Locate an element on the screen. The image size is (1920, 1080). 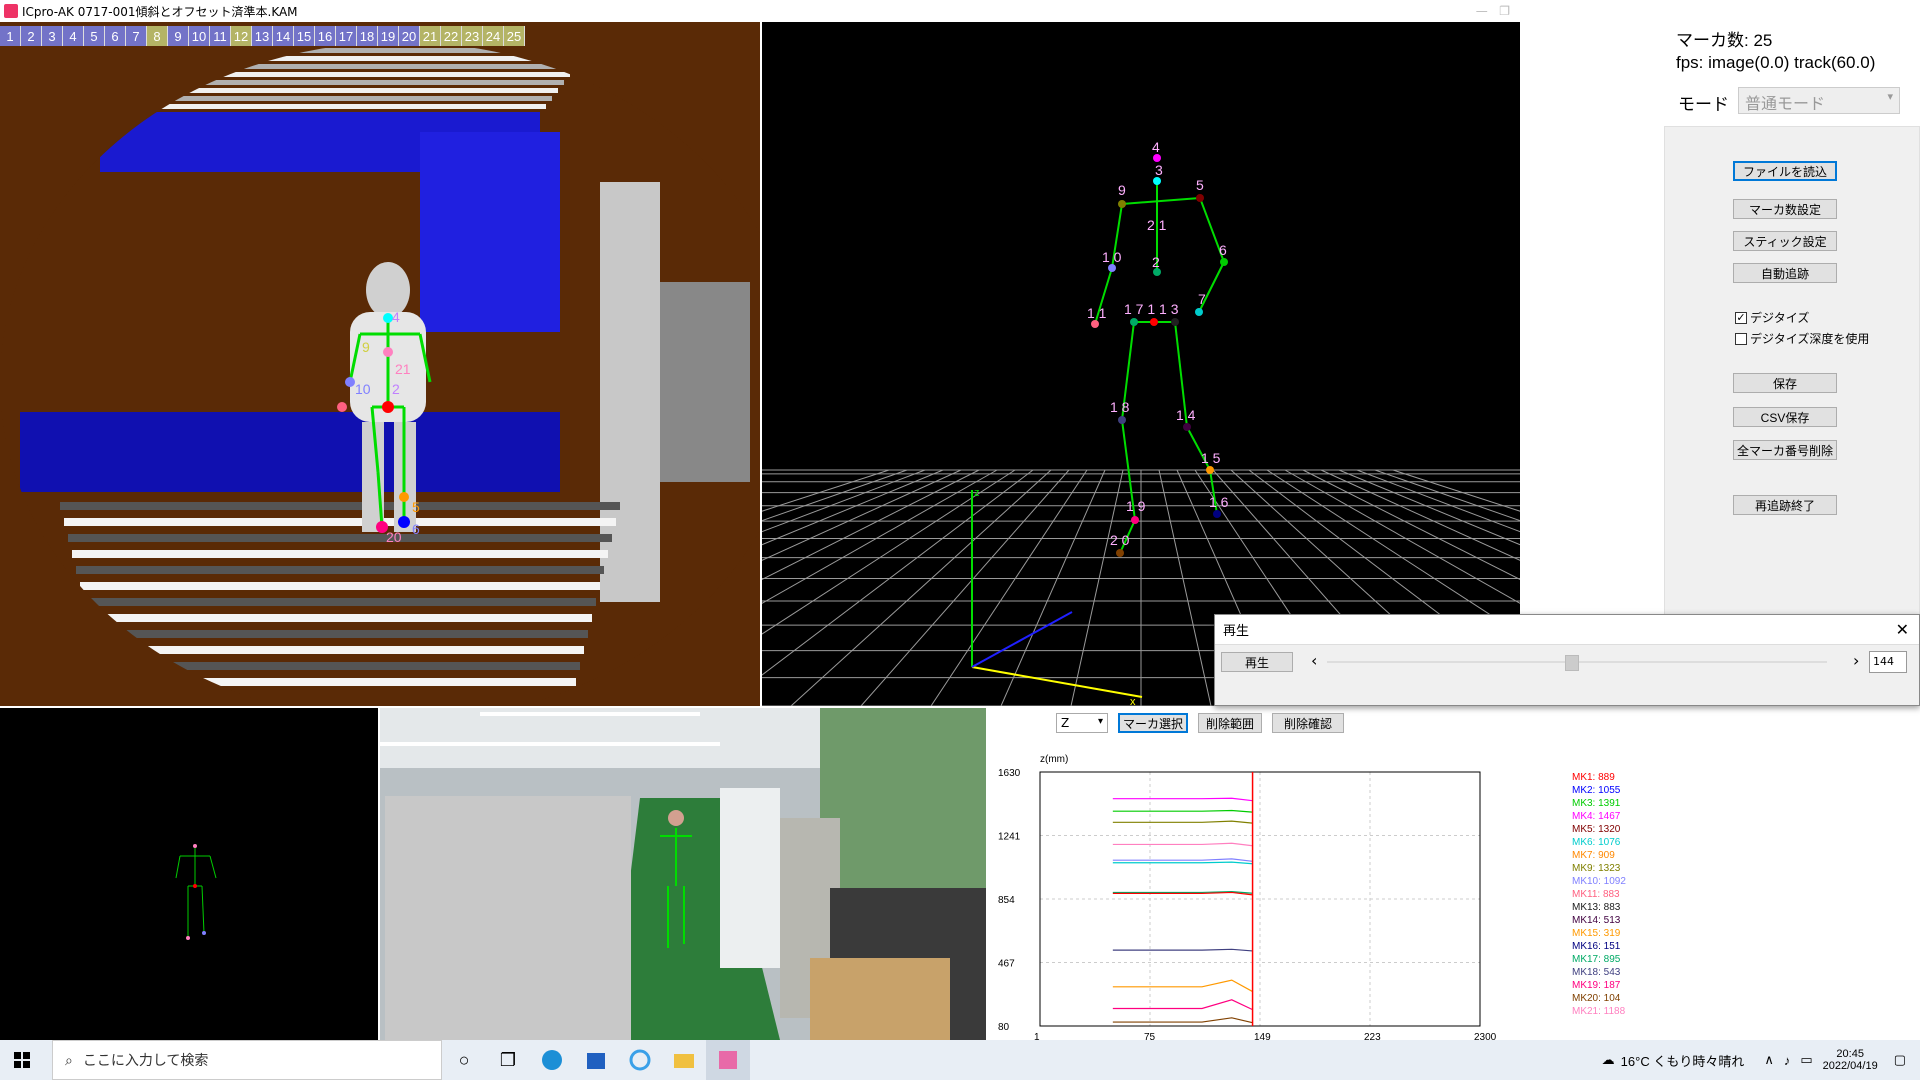
mode-select: 普通モード ▾ is located at coordinates (1819, 100).